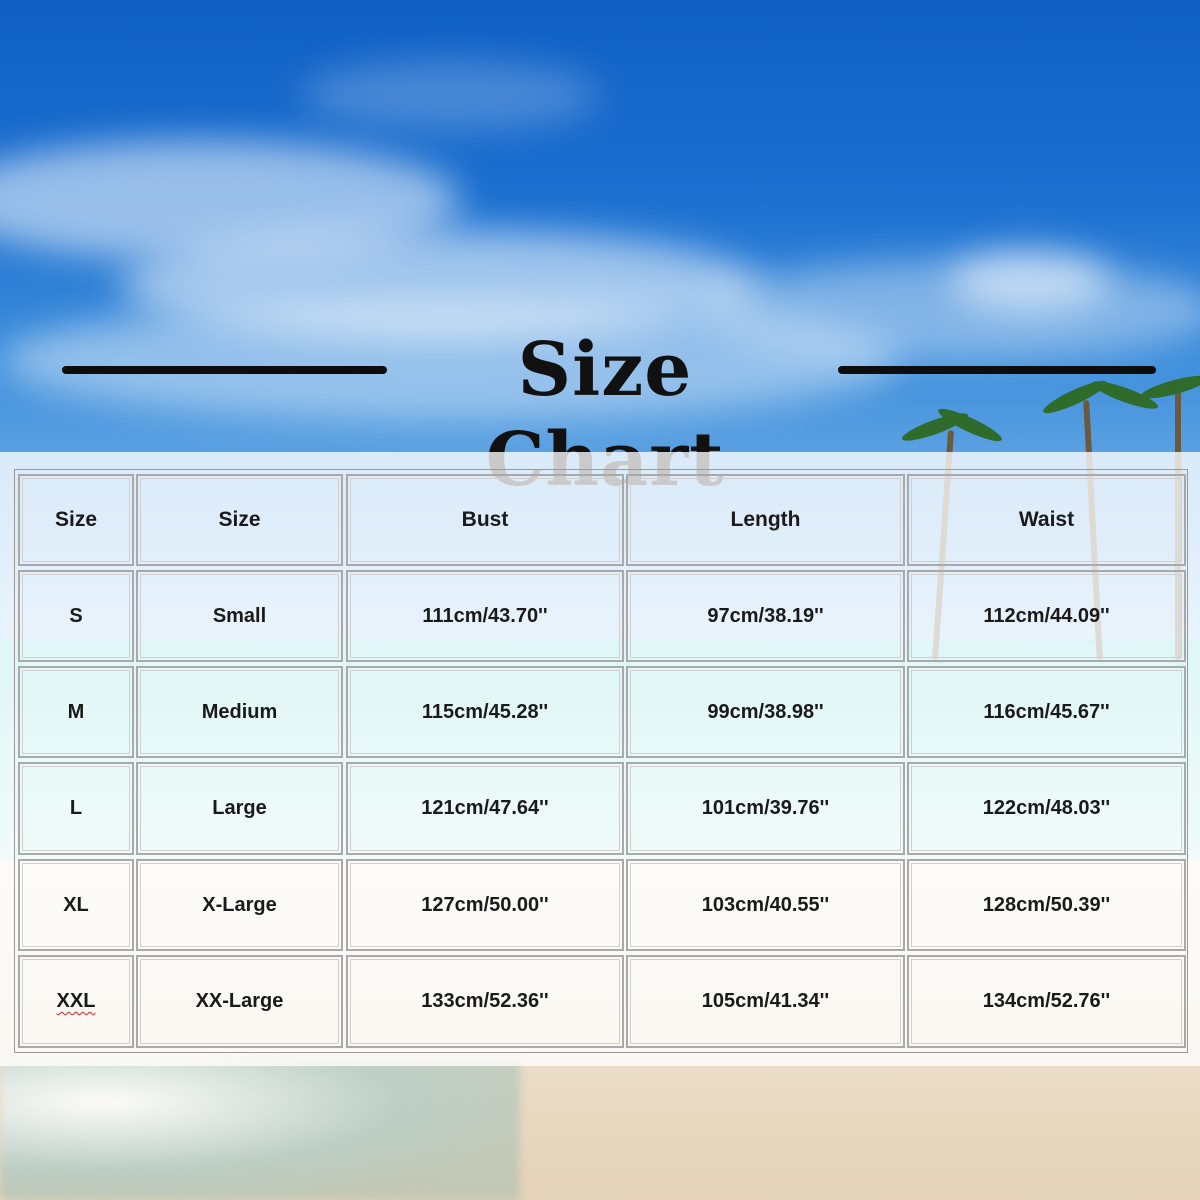 The width and height of the screenshot is (1200, 1200). What do you see at coordinates (1046, 905) in the screenshot?
I see `table-cell: 128cm/50.39''` at bounding box center [1046, 905].